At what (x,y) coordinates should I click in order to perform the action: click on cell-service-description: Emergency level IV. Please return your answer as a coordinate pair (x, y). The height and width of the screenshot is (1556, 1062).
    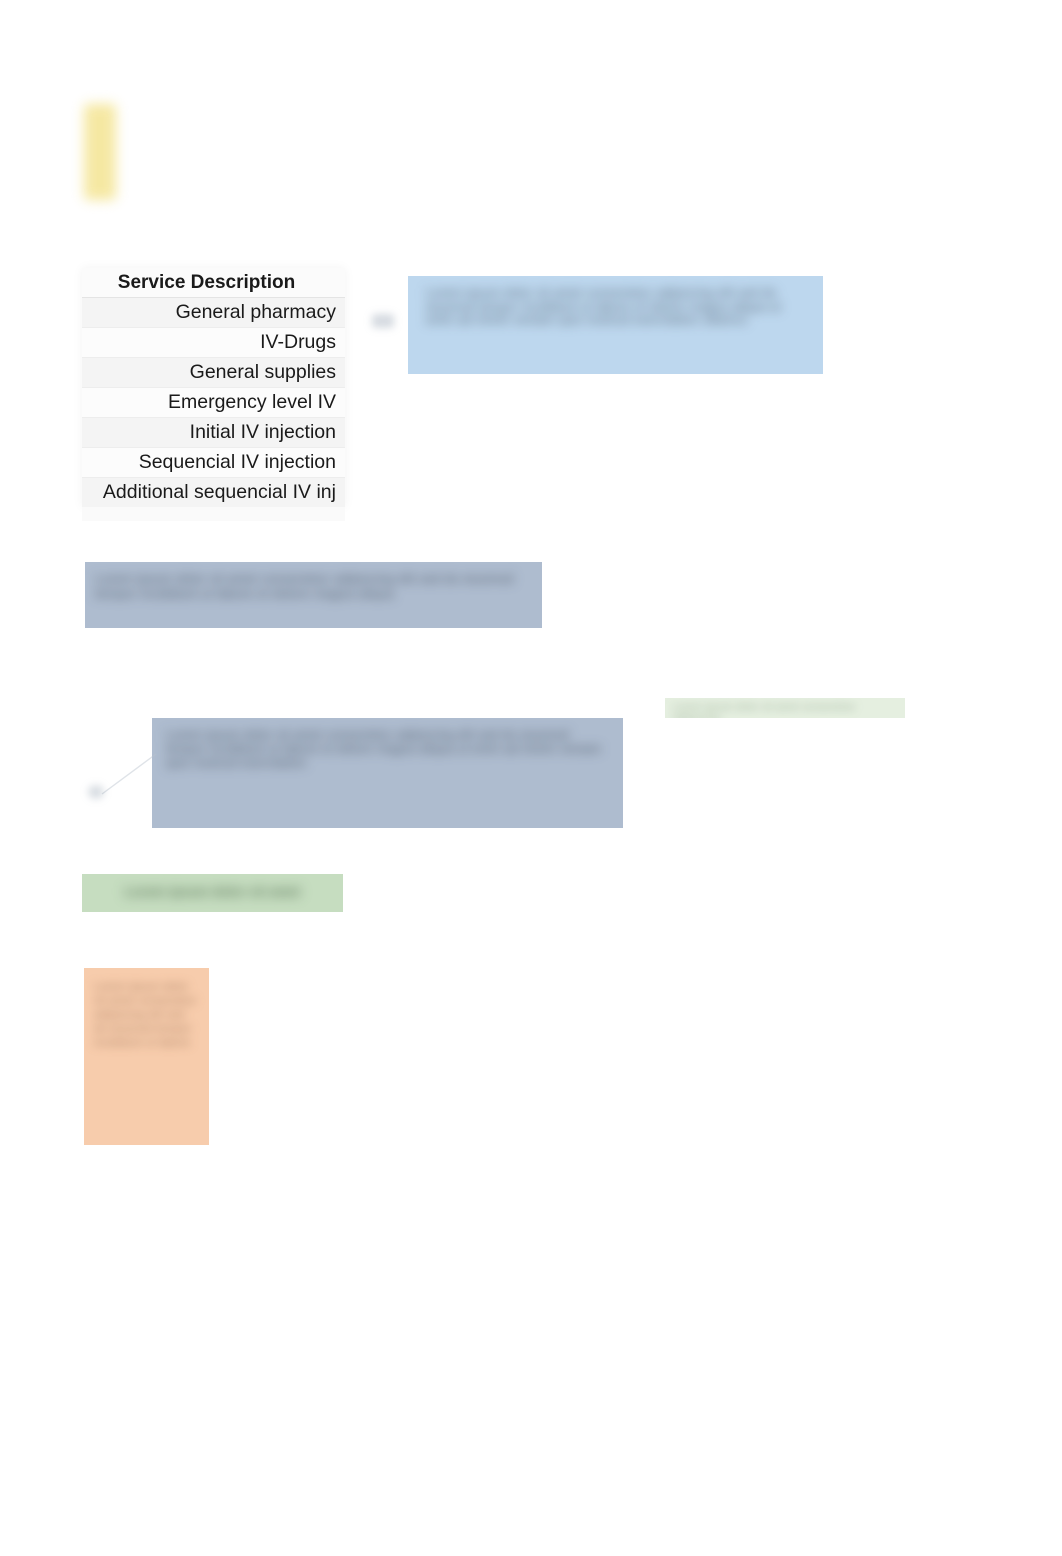
    Looking at the image, I should click on (213, 402).